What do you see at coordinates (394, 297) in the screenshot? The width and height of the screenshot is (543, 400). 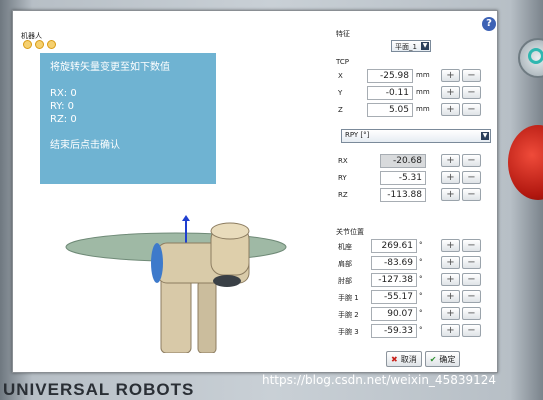 I see `joint-wrist1-input: -55.17` at bounding box center [394, 297].